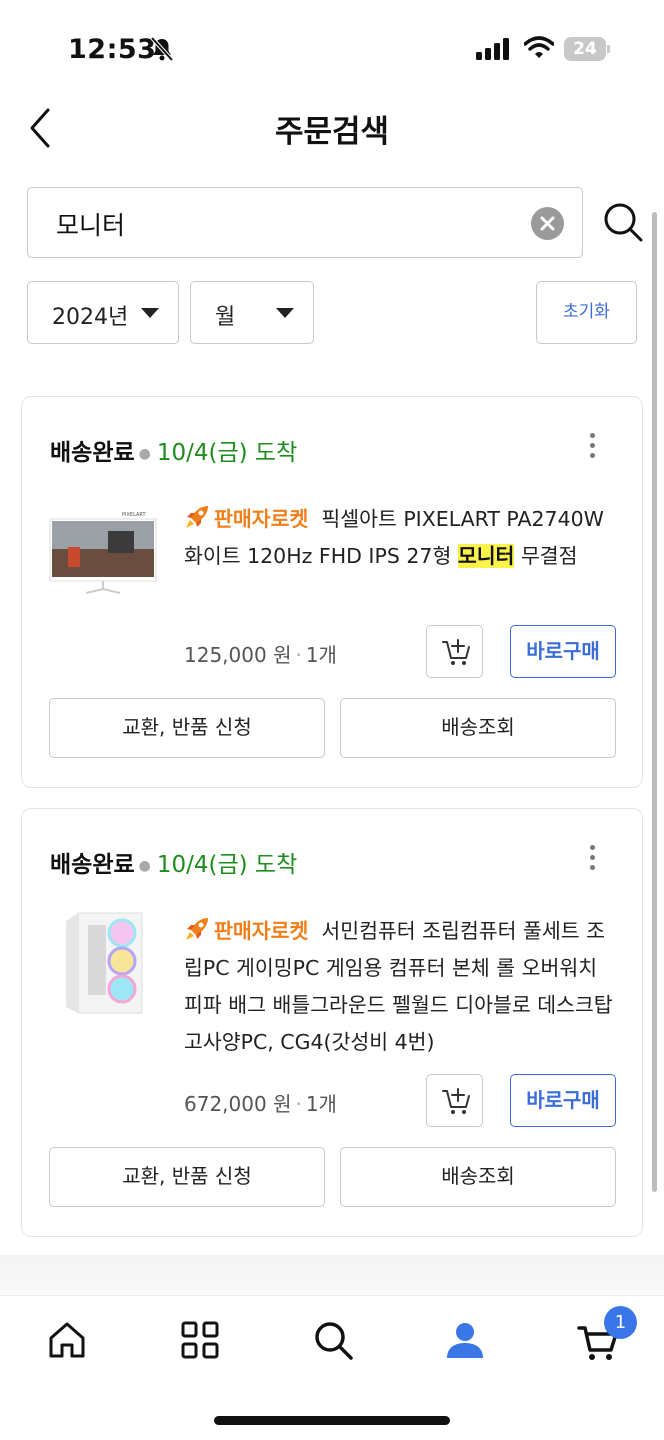  What do you see at coordinates (539, 47) in the screenshot?
I see `wifi-icon` at bounding box center [539, 47].